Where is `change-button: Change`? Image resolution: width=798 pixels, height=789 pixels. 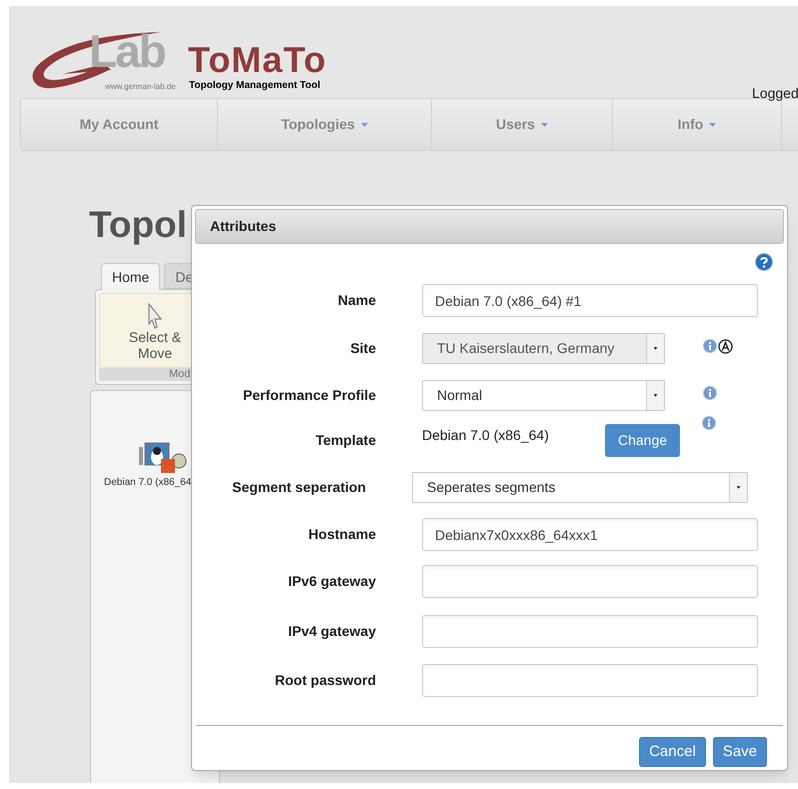
change-button: Change is located at coordinates (642, 440).